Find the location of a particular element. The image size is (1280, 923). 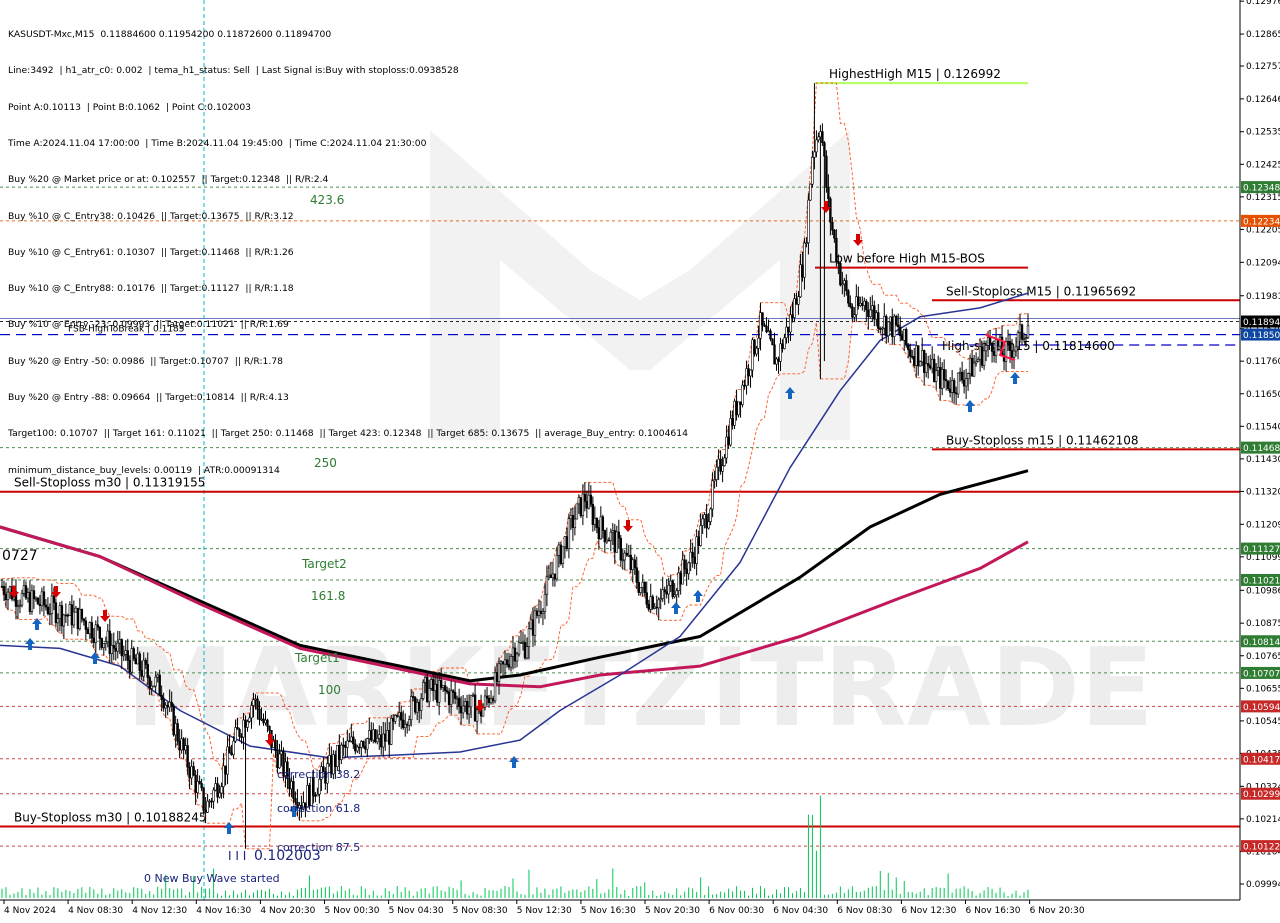

y-tick-label: 0.12865 is located at coordinates (1263, 35).